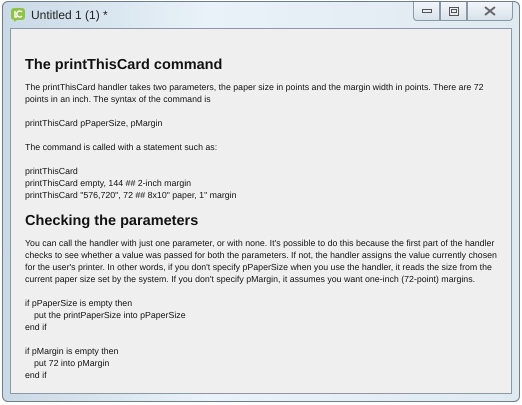 This screenshot has height=405, width=522. I want to click on section-heading: Checking the parameters, so click(112, 221).